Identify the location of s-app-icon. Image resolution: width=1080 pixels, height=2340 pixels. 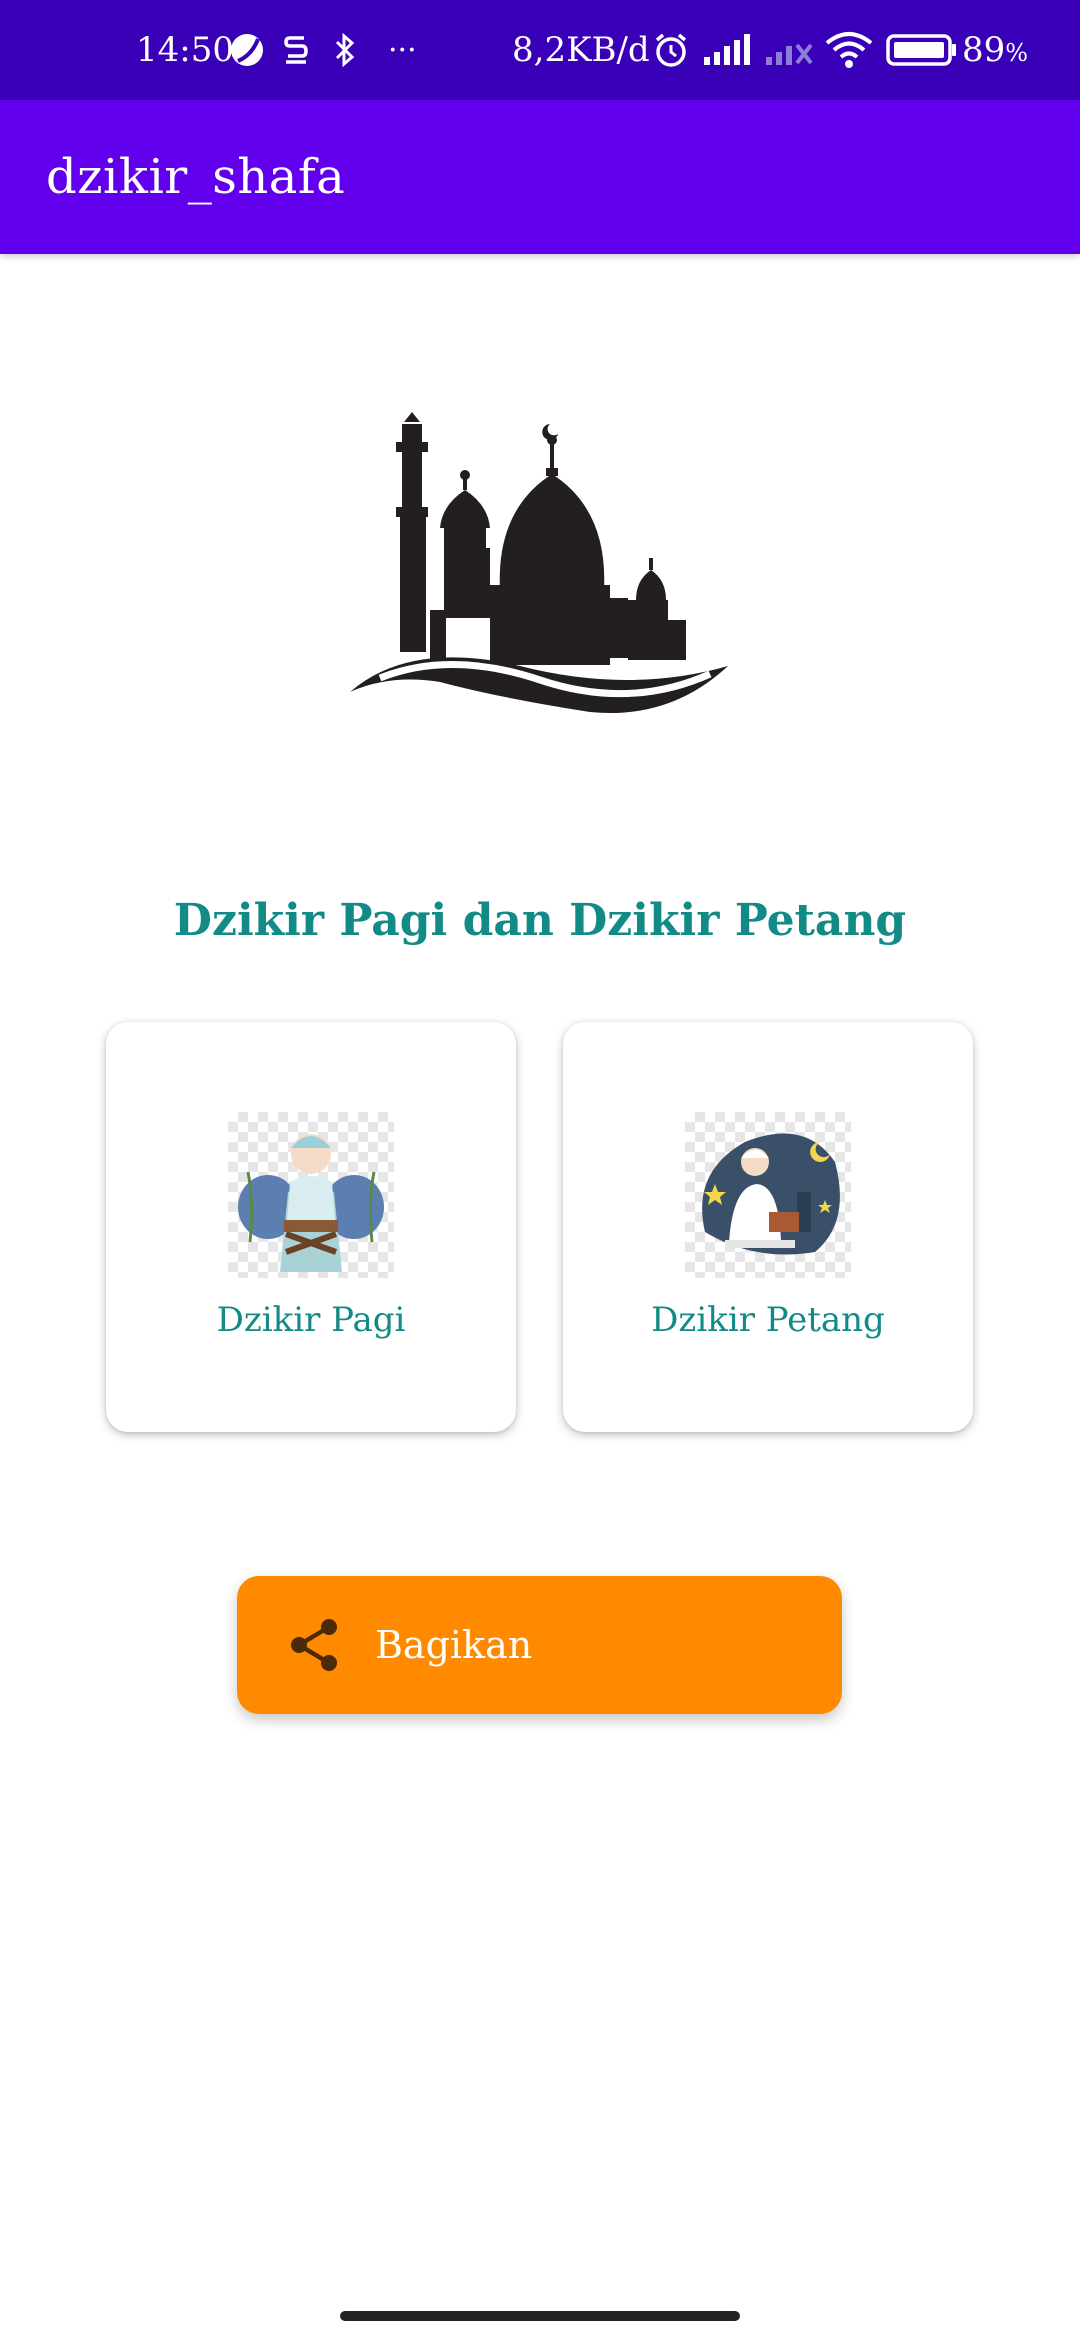
(296, 50).